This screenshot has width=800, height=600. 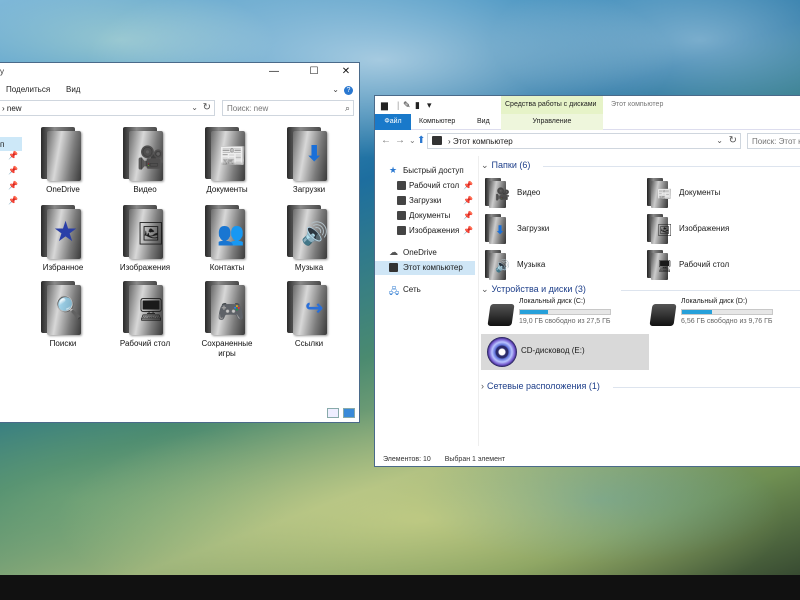 I want to click on drive-cd: CD-дисковод (E:), so click(x=566, y=352).